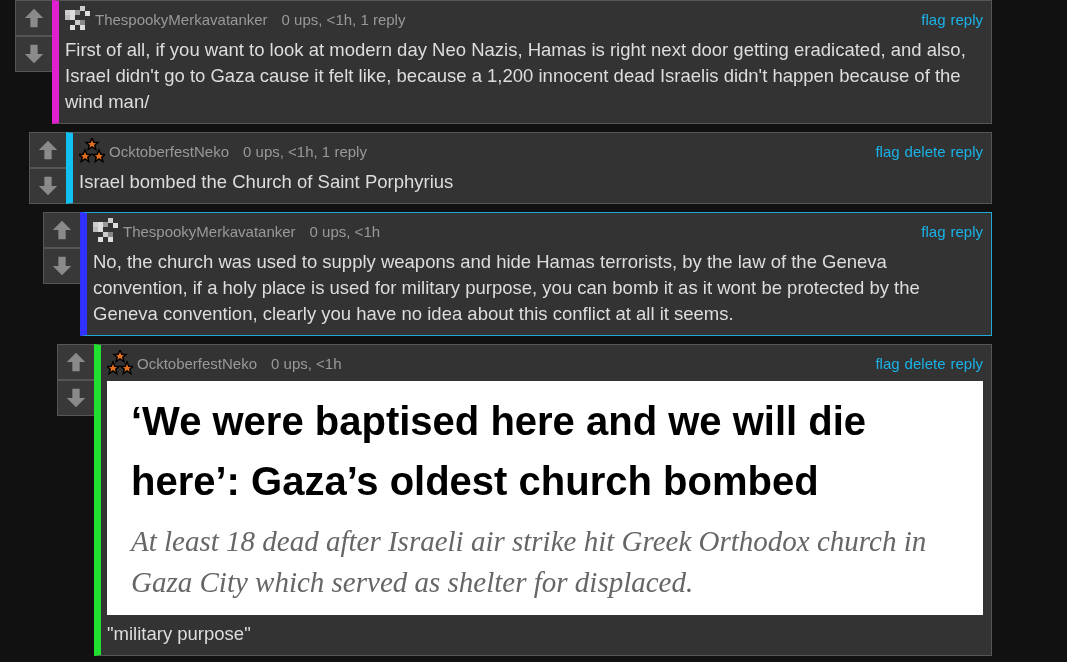 This screenshot has width=1067, height=662. What do you see at coordinates (267, 182) in the screenshot?
I see `comment-text: Israel bombed the Church of Saint Porphyrius` at bounding box center [267, 182].